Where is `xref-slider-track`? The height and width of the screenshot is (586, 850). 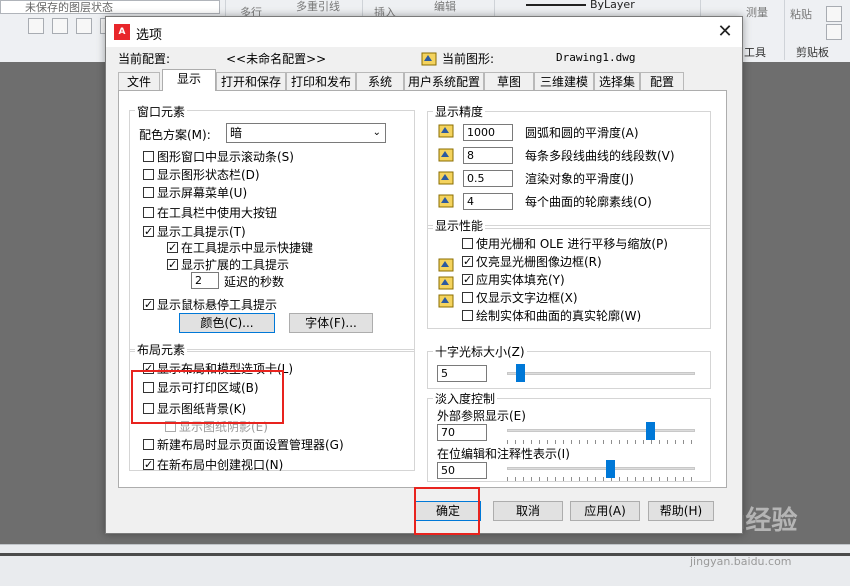
xref-slider-track is located at coordinates (601, 430).